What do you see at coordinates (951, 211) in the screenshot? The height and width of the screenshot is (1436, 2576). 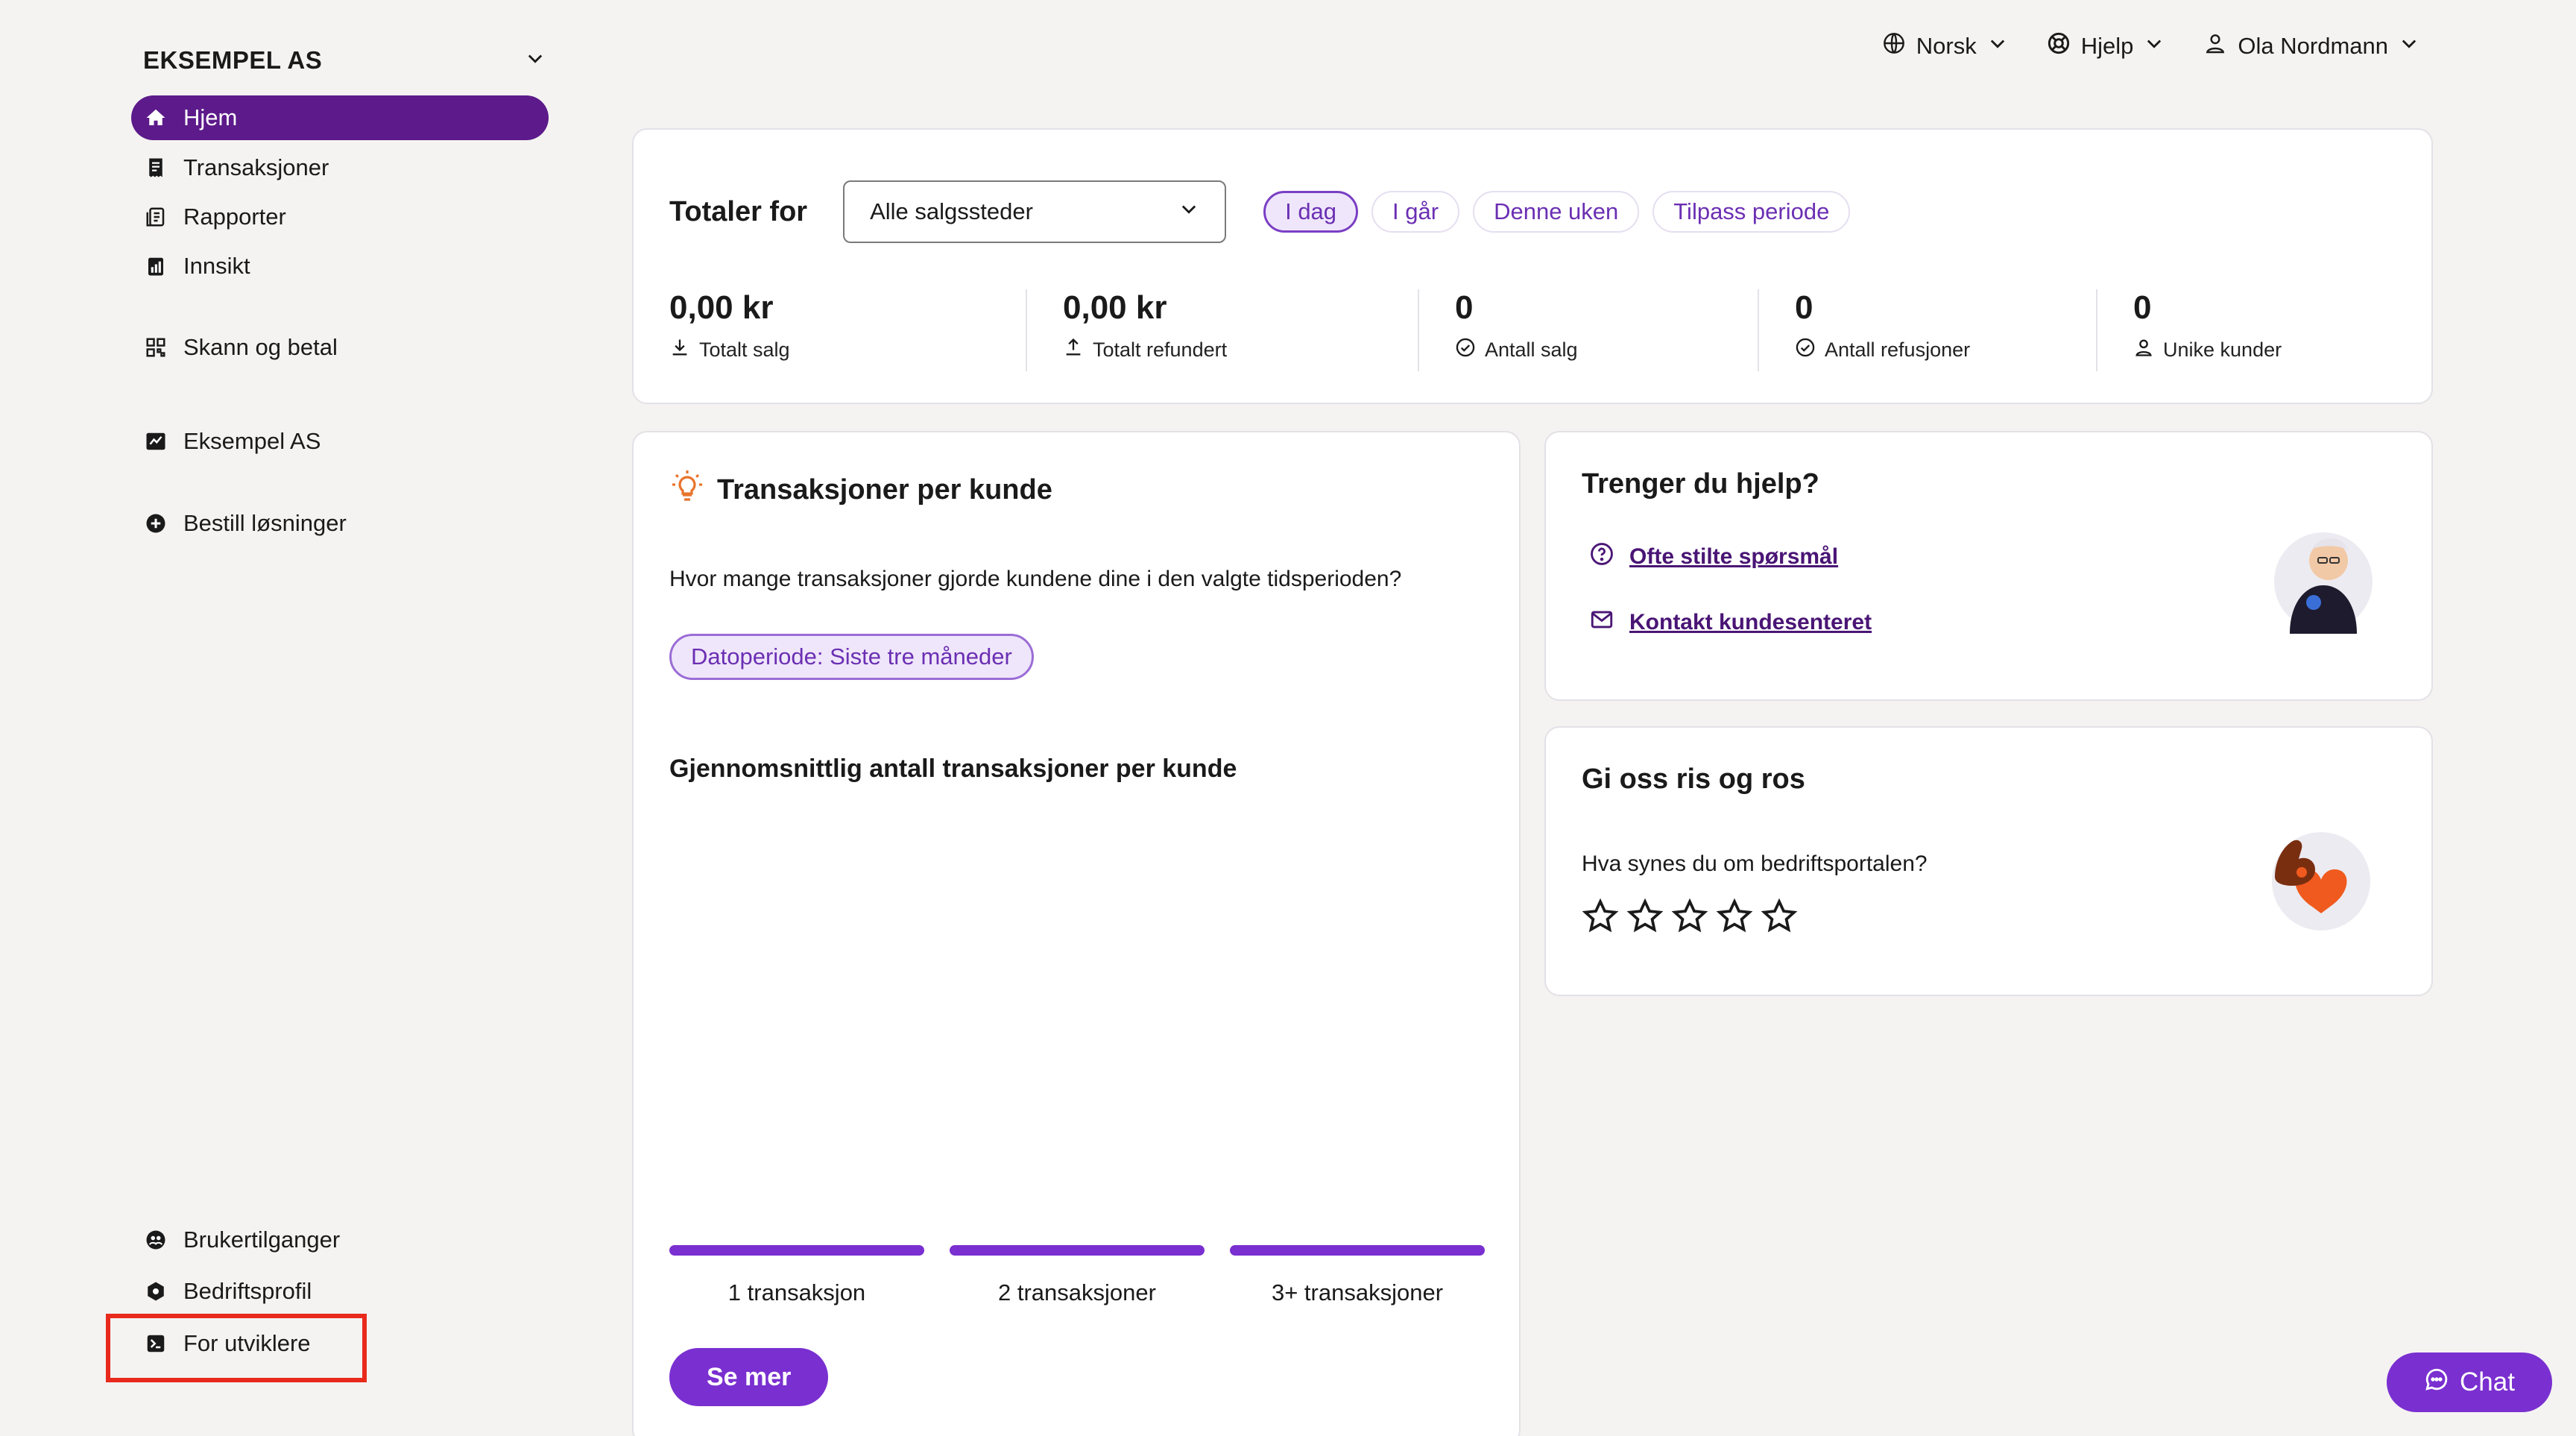 I see `location-select-value: Alle salgssteder` at bounding box center [951, 211].